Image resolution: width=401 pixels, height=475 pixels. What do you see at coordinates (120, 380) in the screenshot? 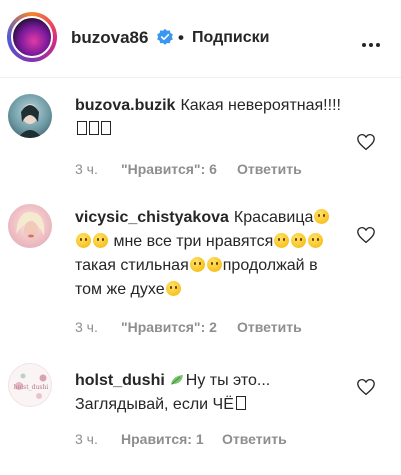
I see `comment-username: holst_dushi` at bounding box center [120, 380].